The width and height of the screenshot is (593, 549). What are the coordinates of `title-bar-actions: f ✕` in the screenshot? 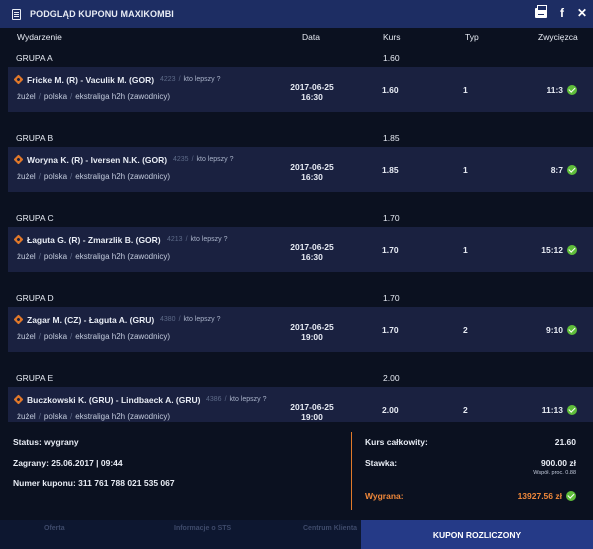 It's located at (560, 12).